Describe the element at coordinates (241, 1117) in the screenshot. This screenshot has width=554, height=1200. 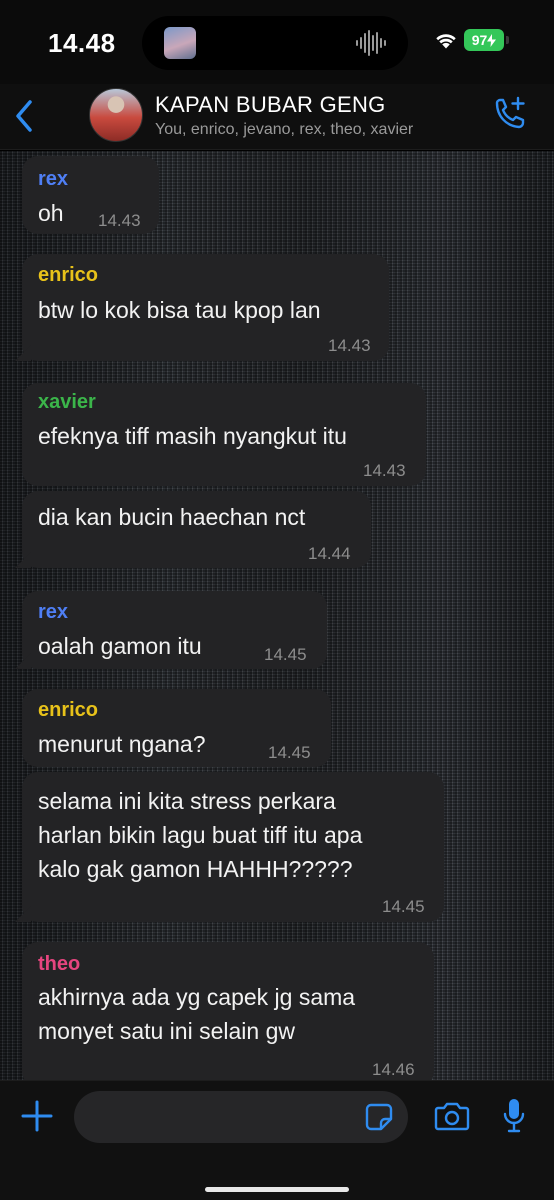
I see `message-input` at that location.